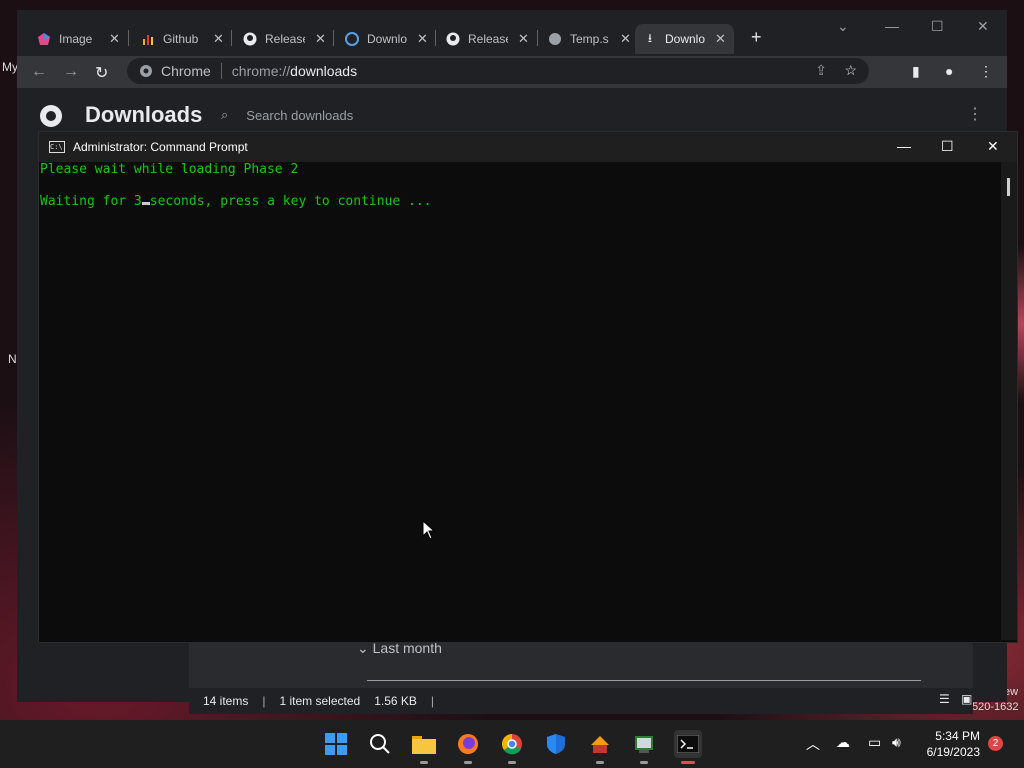 The height and width of the screenshot is (768, 1024). What do you see at coordinates (966, 699) in the screenshot?
I see `tiles-view-icon: ▣` at bounding box center [966, 699].